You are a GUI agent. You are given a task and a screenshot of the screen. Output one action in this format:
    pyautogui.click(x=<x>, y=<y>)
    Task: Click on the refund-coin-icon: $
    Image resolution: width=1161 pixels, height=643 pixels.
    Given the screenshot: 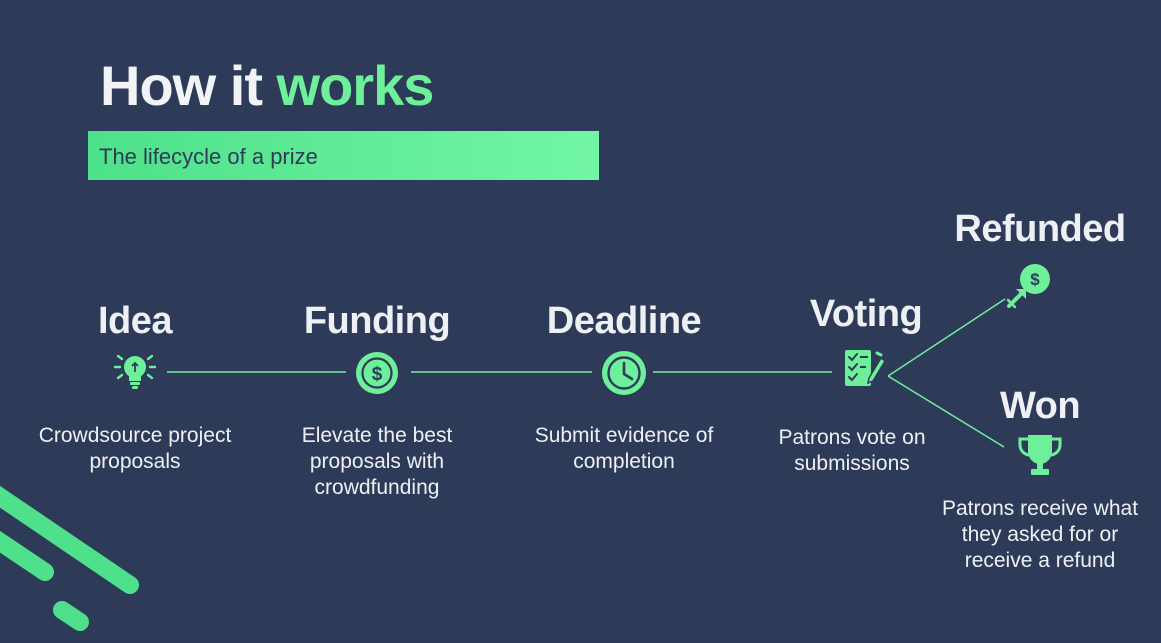 What is the action you would take?
    pyautogui.click(x=1028, y=286)
    